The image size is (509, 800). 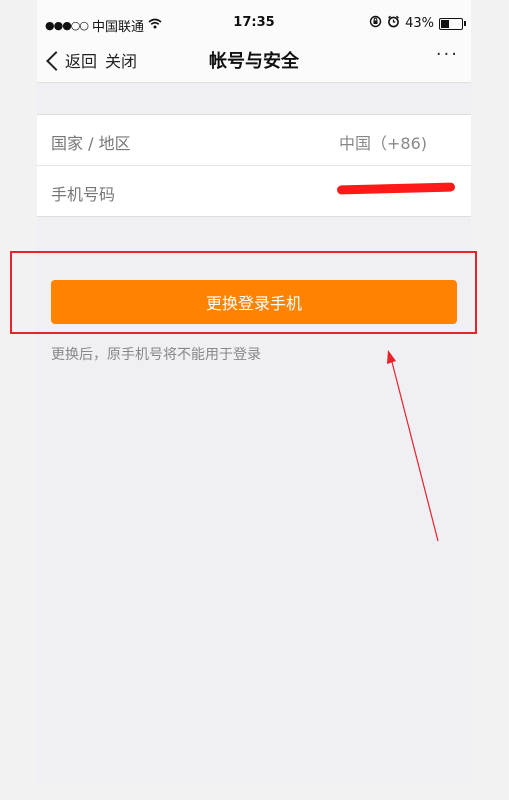 What do you see at coordinates (413, 446) in the screenshot?
I see `annotation-arrow` at bounding box center [413, 446].